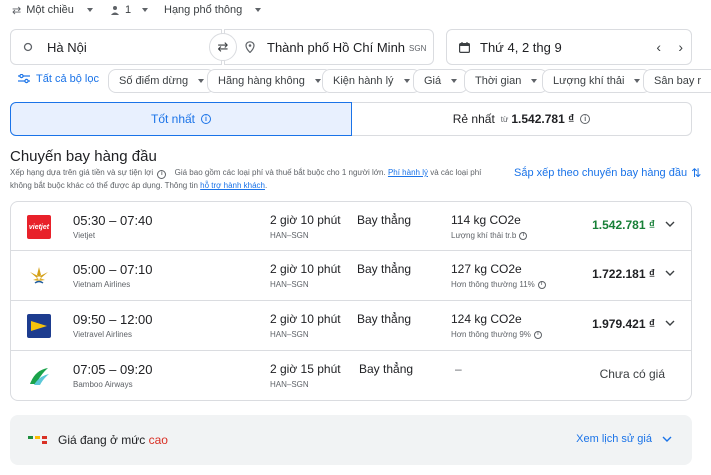 This screenshot has width=711, height=475. I want to click on airline-name: Vietnam Airlines, so click(102, 284).